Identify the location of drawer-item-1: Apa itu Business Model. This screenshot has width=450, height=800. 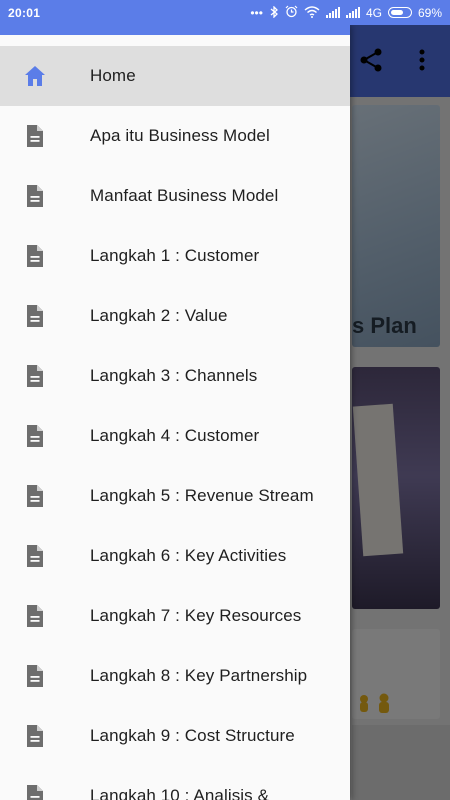
(175, 136).